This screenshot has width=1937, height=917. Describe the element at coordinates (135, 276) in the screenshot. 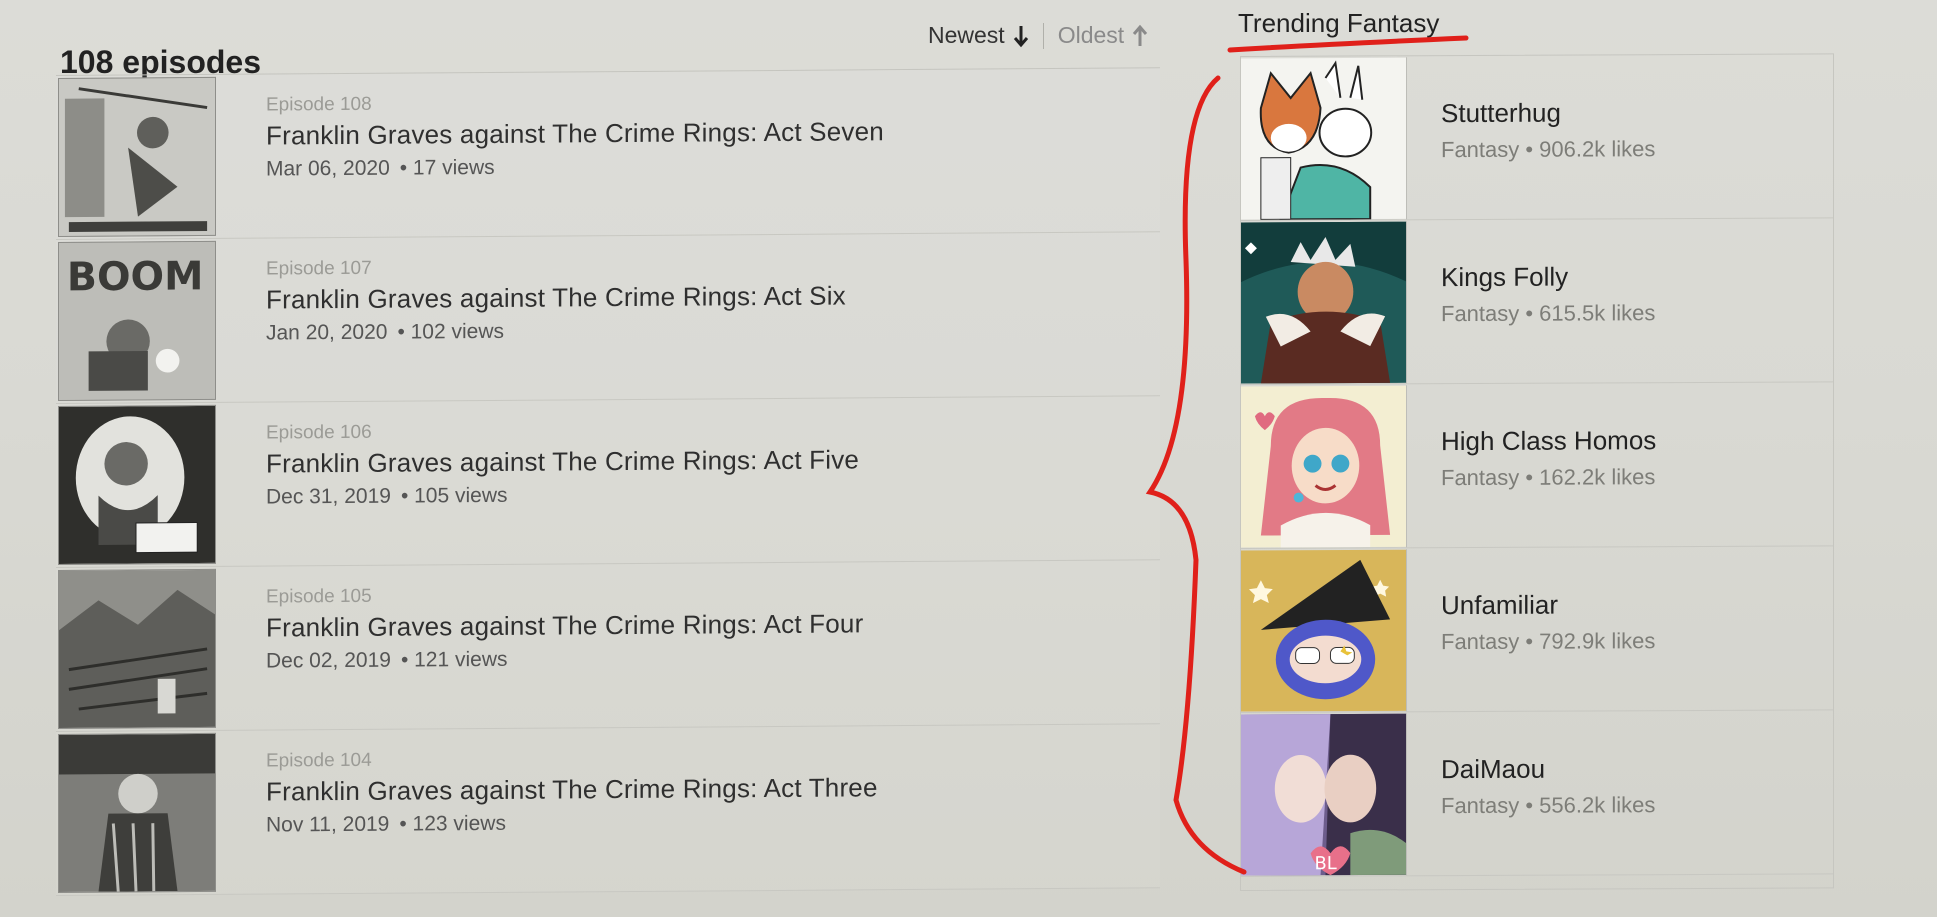

I see `svg-text: BOOM` at that location.